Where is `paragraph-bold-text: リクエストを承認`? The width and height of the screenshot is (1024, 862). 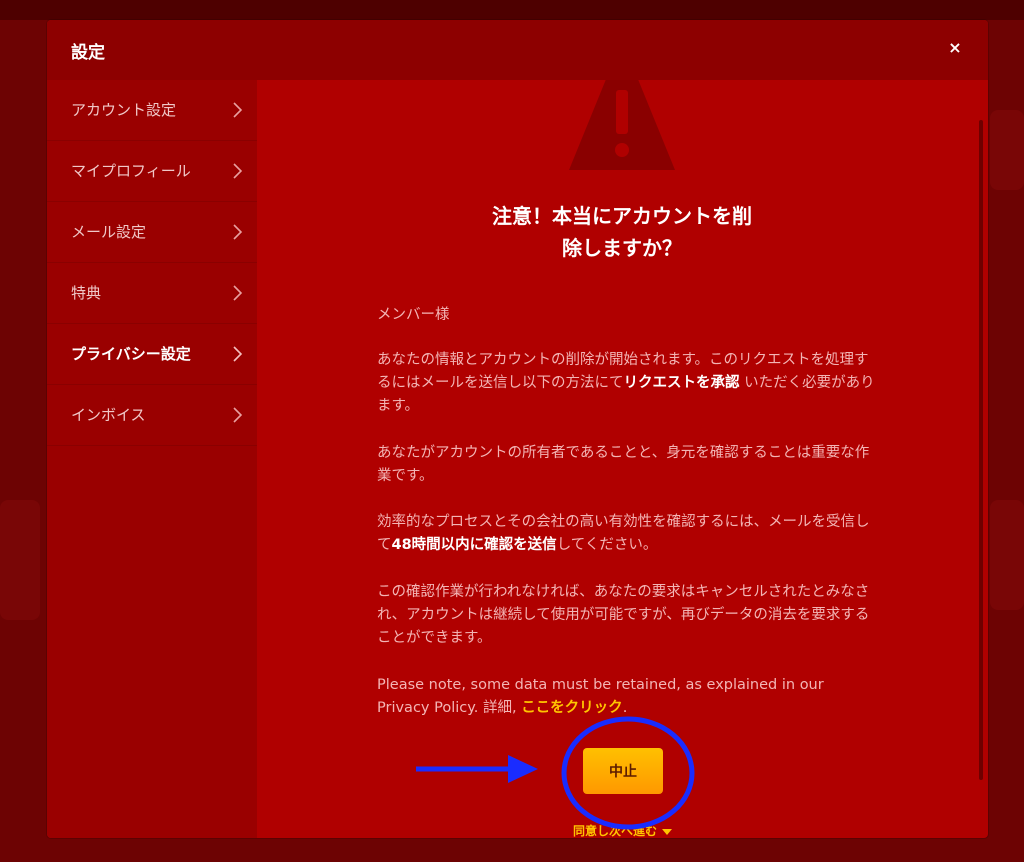
paragraph-bold-text: リクエストを承認 is located at coordinates (681, 383).